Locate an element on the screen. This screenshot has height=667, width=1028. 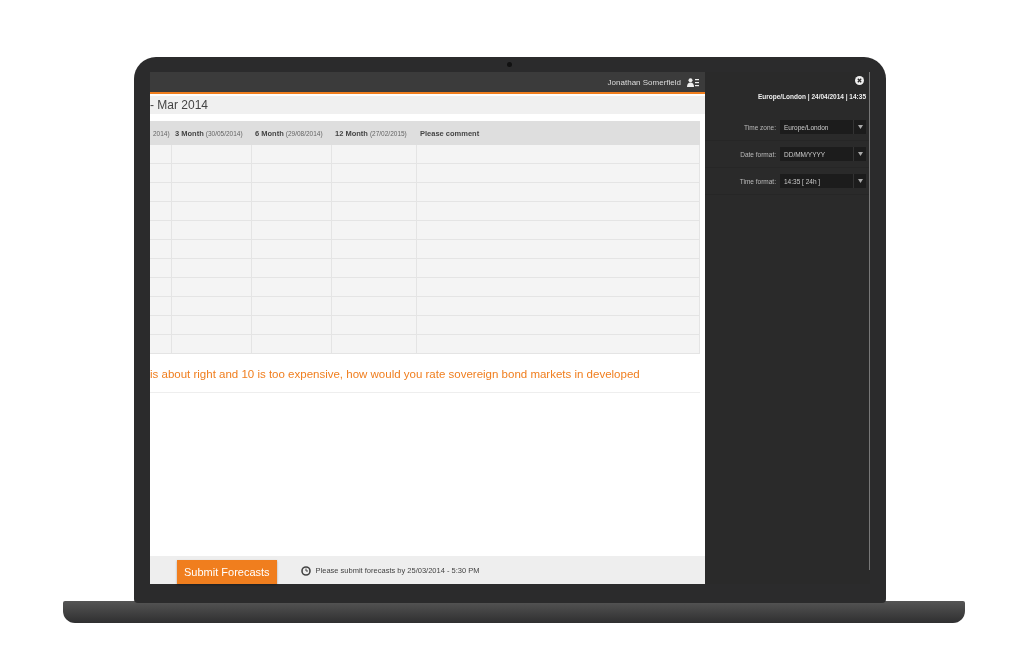
close-icon is located at coordinates (859, 80).